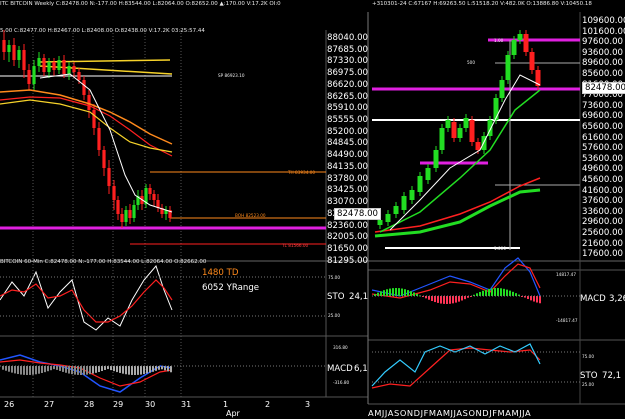 The height and width of the screenshot is (419, 625). What do you see at coordinates (334, 277) in the screenshot?
I see `left-sto-level-high: 75.00` at bounding box center [334, 277].